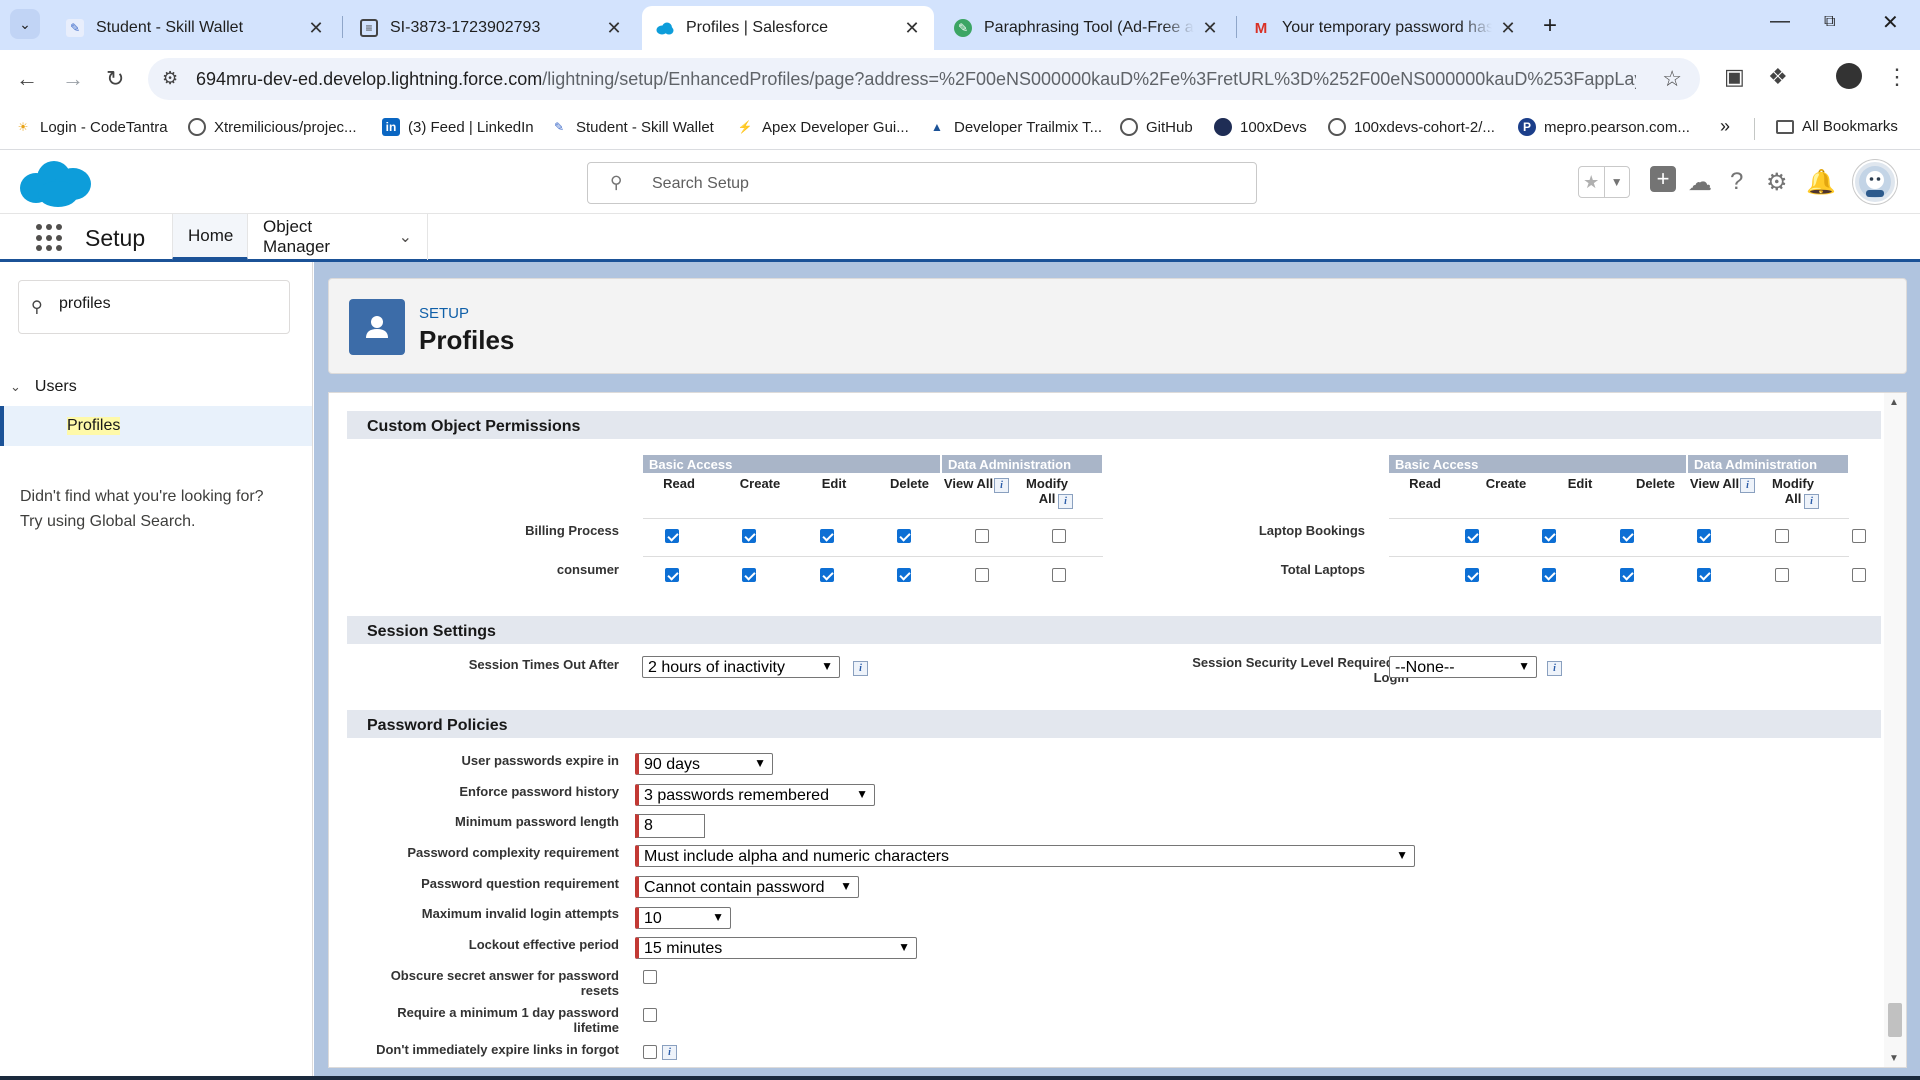 Image resolution: width=1920 pixels, height=1080 pixels. Describe the element at coordinates (650, 1015) in the screenshot. I see `min-day-lifetime-checkbox` at that location.